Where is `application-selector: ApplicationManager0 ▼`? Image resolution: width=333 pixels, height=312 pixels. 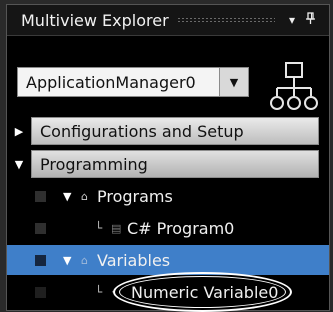 application-selector: ApplicationManager0 ▼ is located at coordinates (133, 82).